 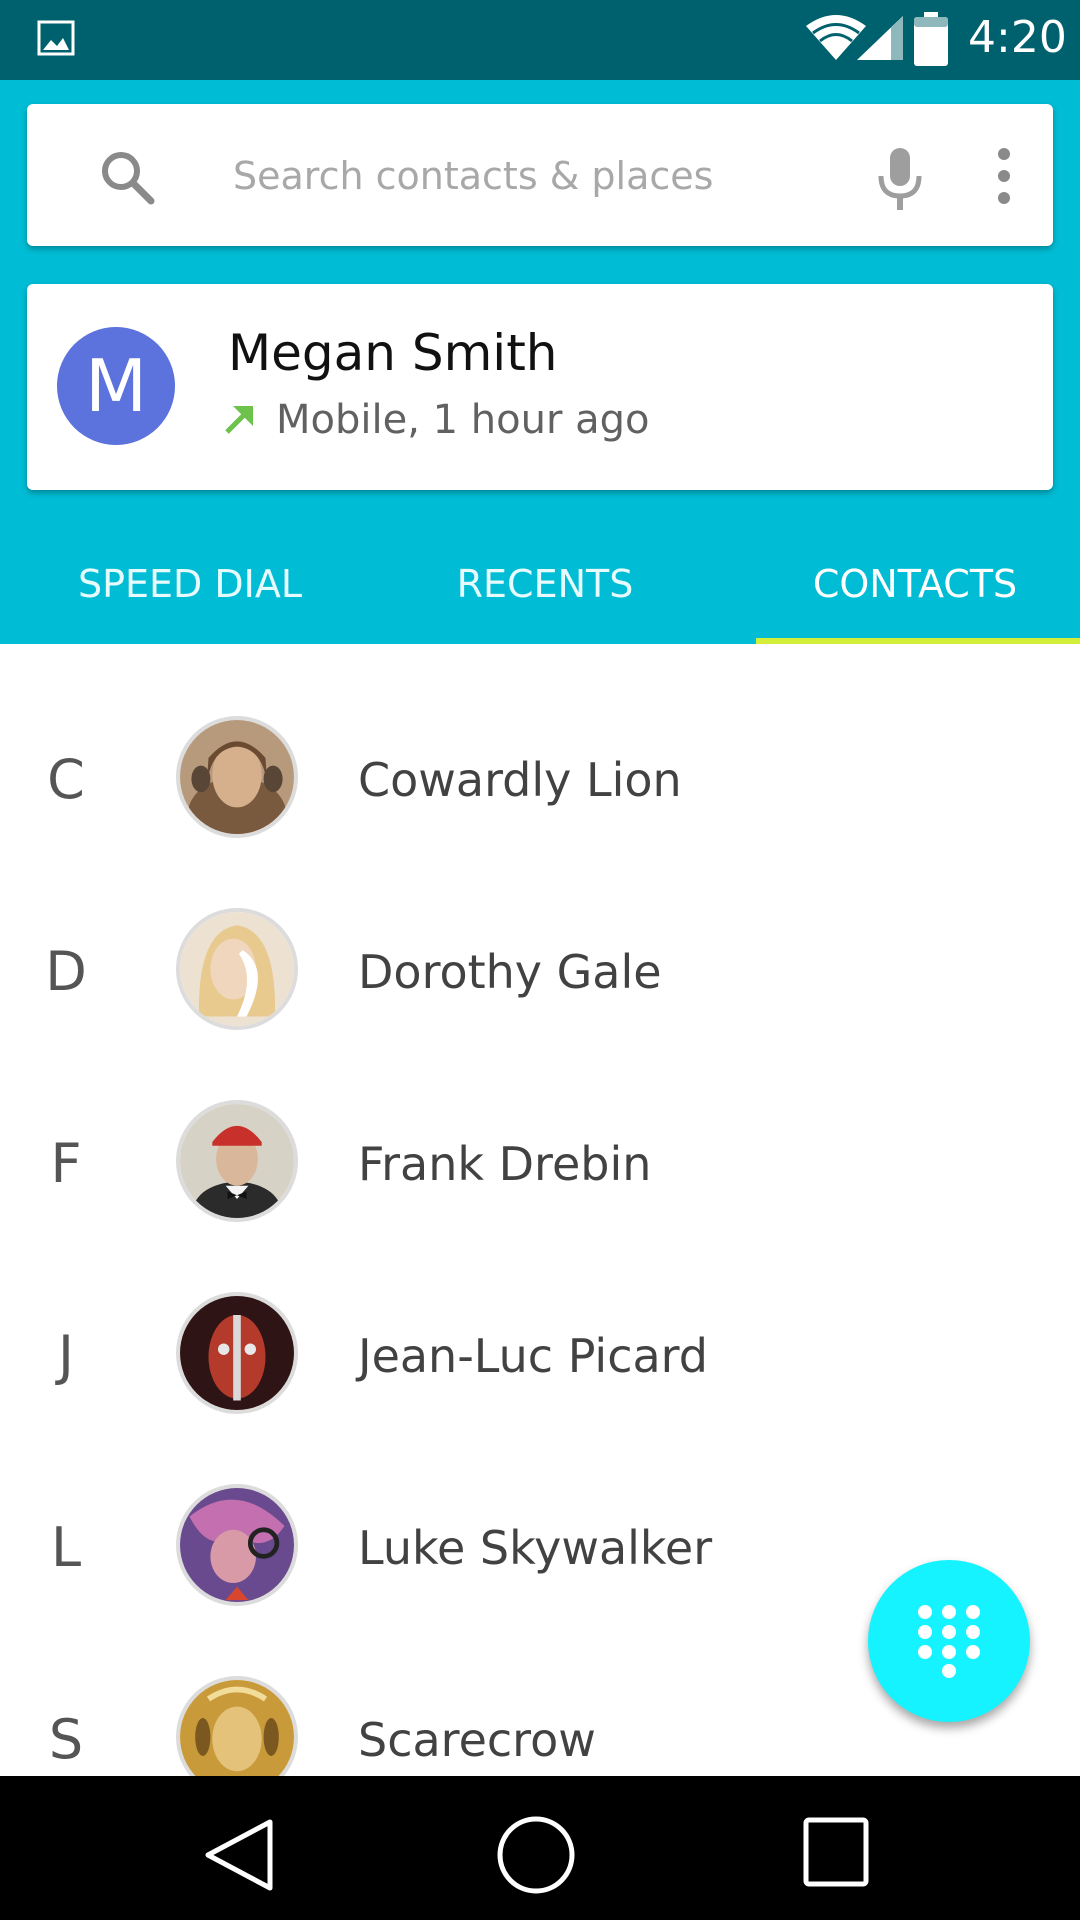 What do you see at coordinates (931, 39) in the screenshot?
I see `battery-icon` at bounding box center [931, 39].